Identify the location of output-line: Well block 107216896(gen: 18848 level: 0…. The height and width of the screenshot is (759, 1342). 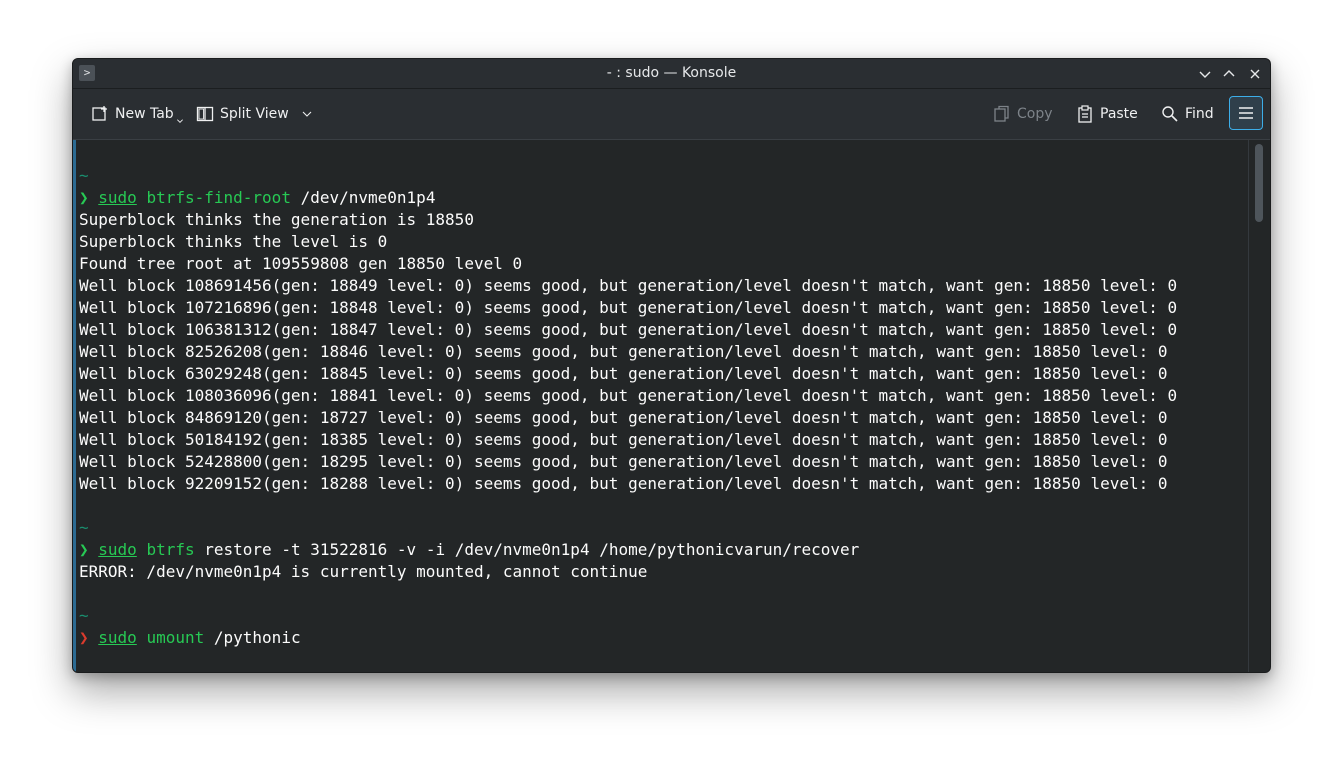
(628, 307).